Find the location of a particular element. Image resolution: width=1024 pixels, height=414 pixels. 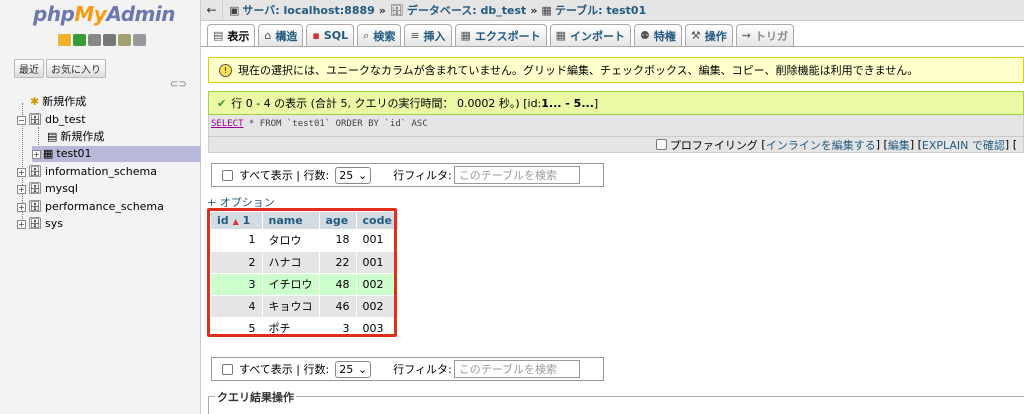

tab-operations: ⚒ 操作 is located at coordinates (708, 35).